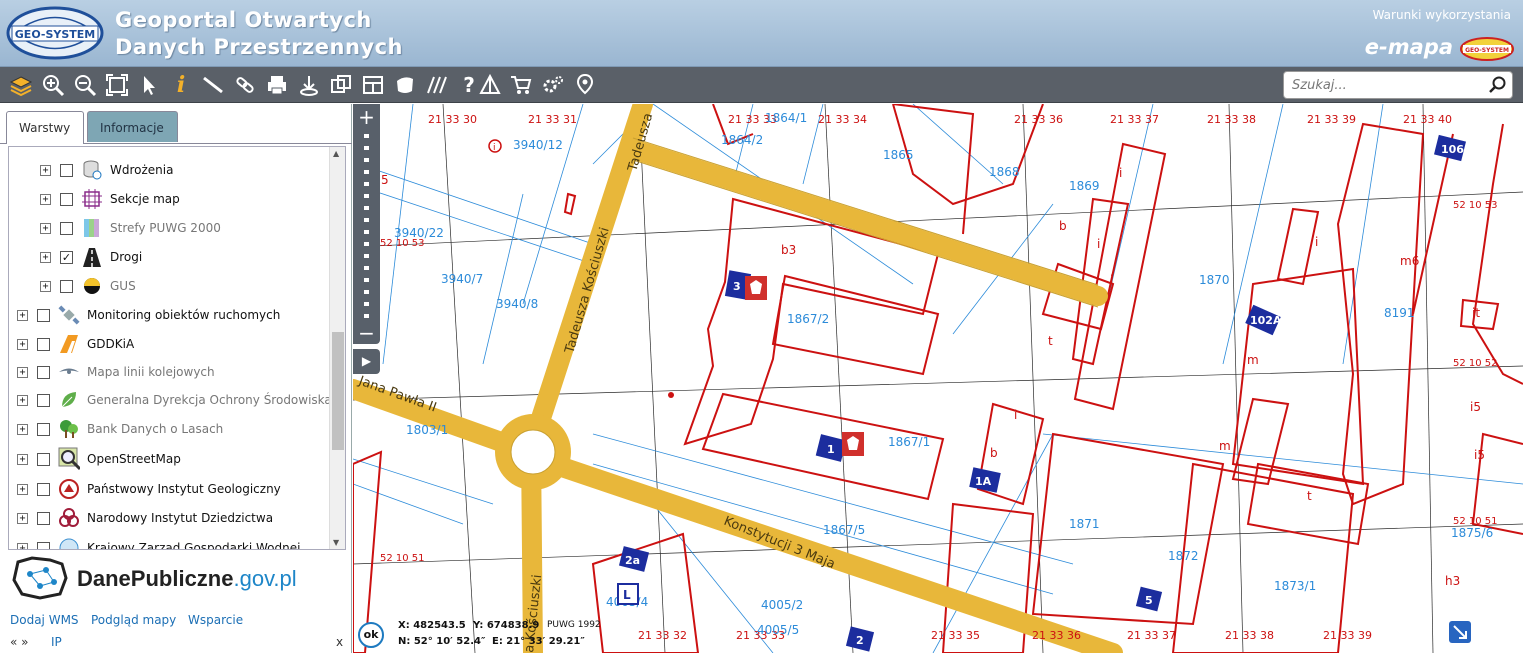  What do you see at coordinates (45, 127) in the screenshot?
I see `tab-warstwy: Warstwy` at bounding box center [45, 127].